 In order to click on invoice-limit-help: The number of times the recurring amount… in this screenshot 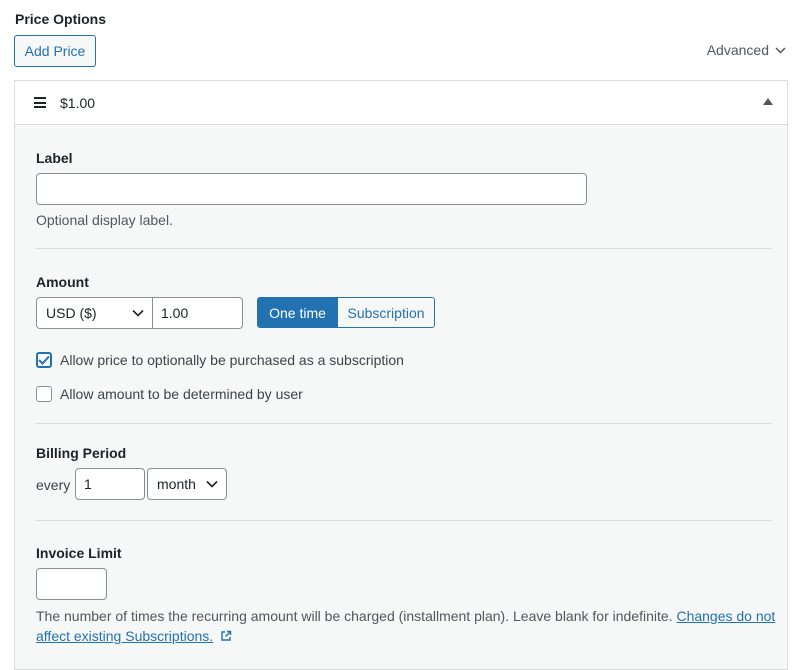, I will do `click(406, 626)`.